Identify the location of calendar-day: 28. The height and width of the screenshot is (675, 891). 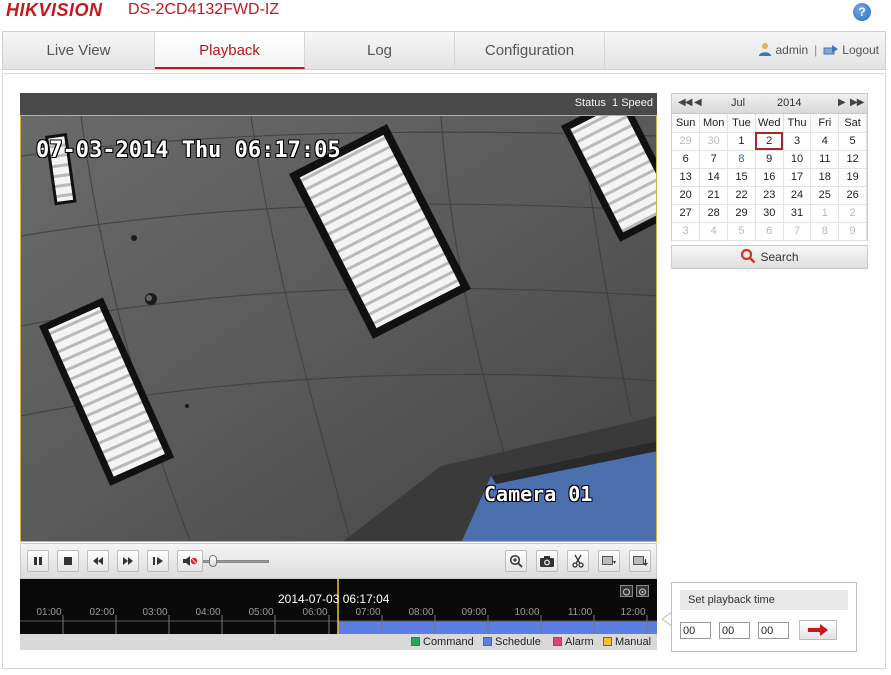
(714, 213).